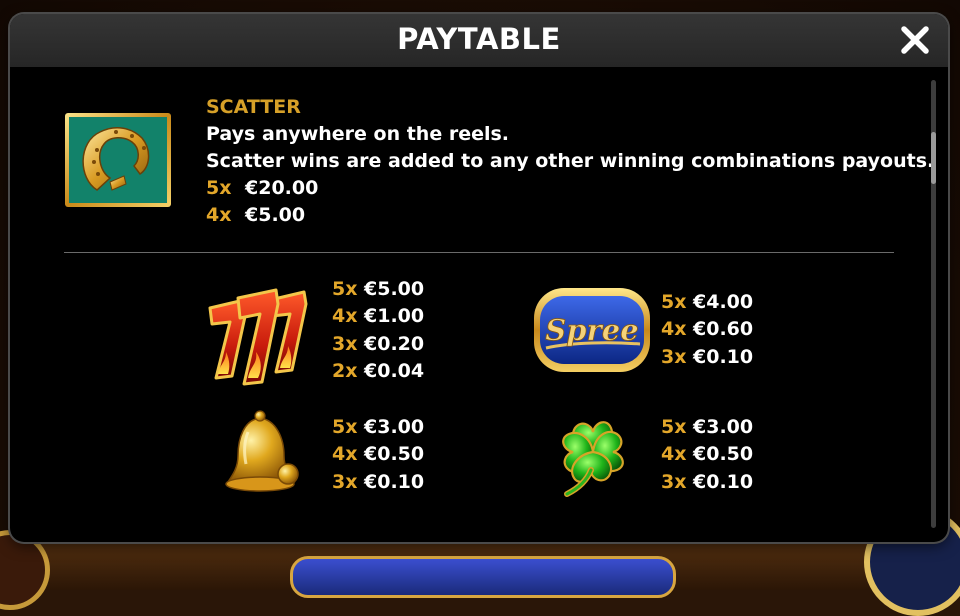  What do you see at coordinates (723, 329) in the screenshot?
I see `pay-amount: €0.60` at bounding box center [723, 329].